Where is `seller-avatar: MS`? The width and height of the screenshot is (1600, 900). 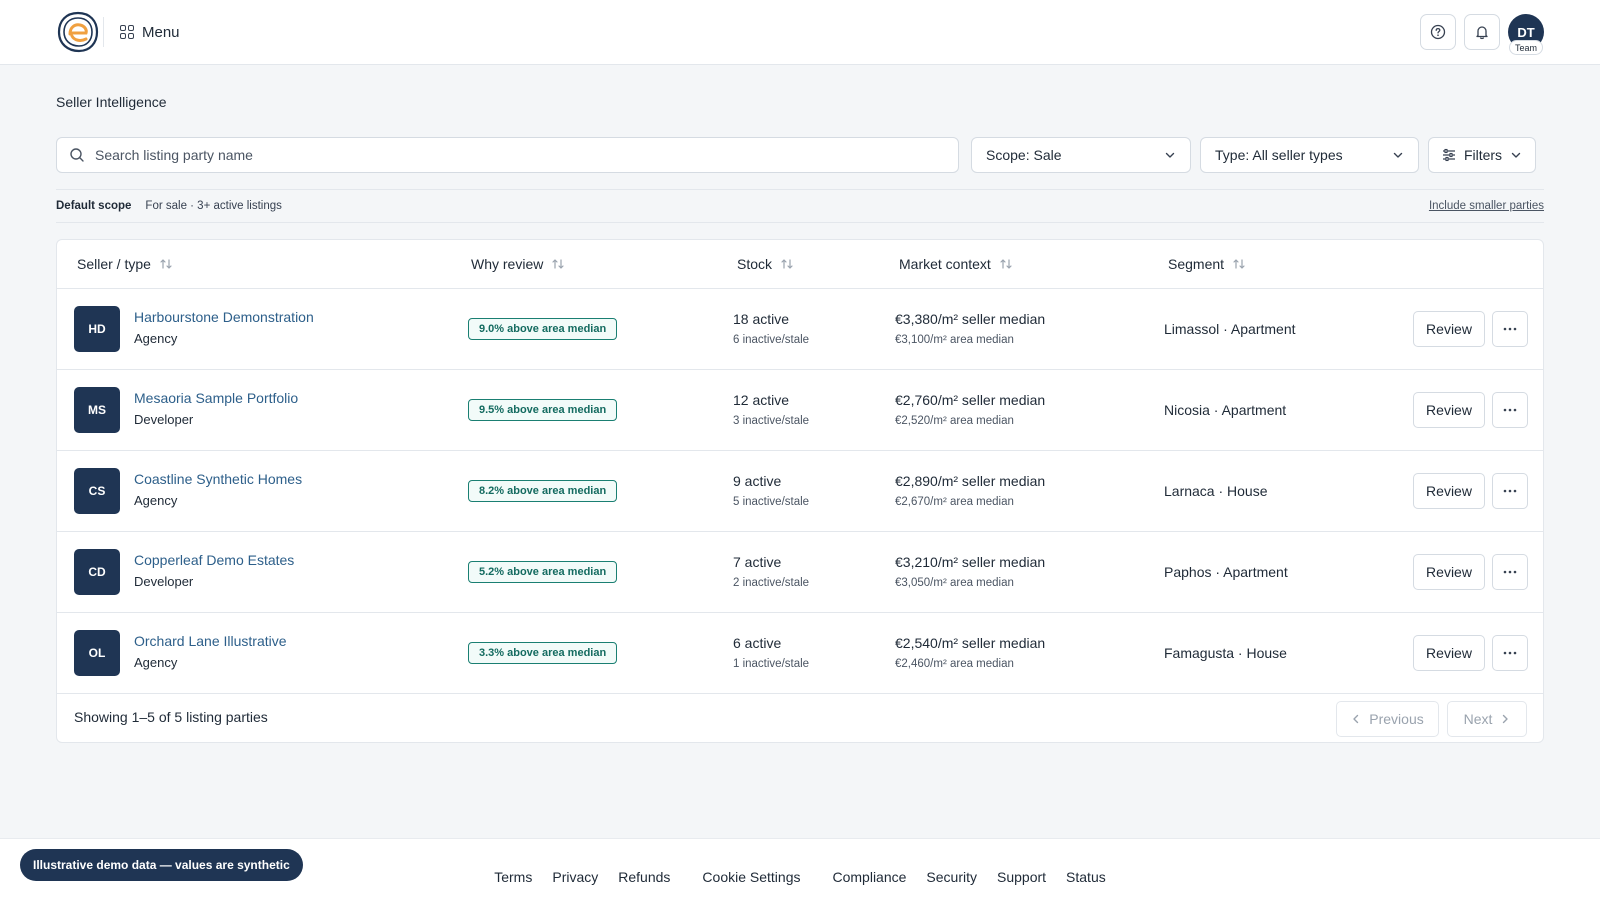 seller-avatar: MS is located at coordinates (97, 410).